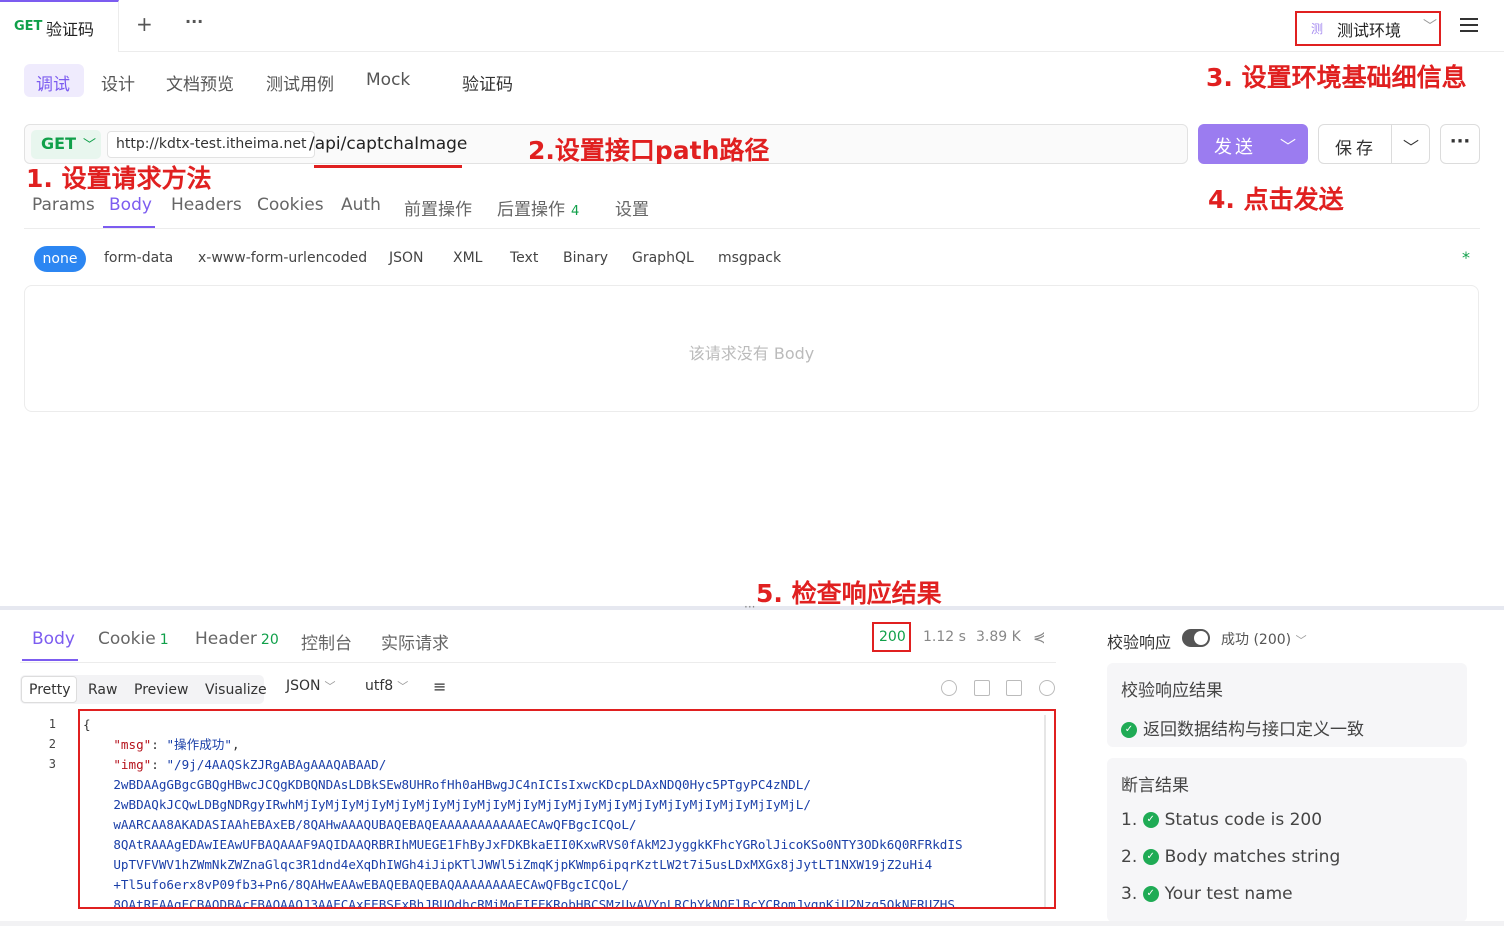  What do you see at coordinates (130, 205) in the screenshot?
I see `tab-body: Body` at bounding box center [130, 205].